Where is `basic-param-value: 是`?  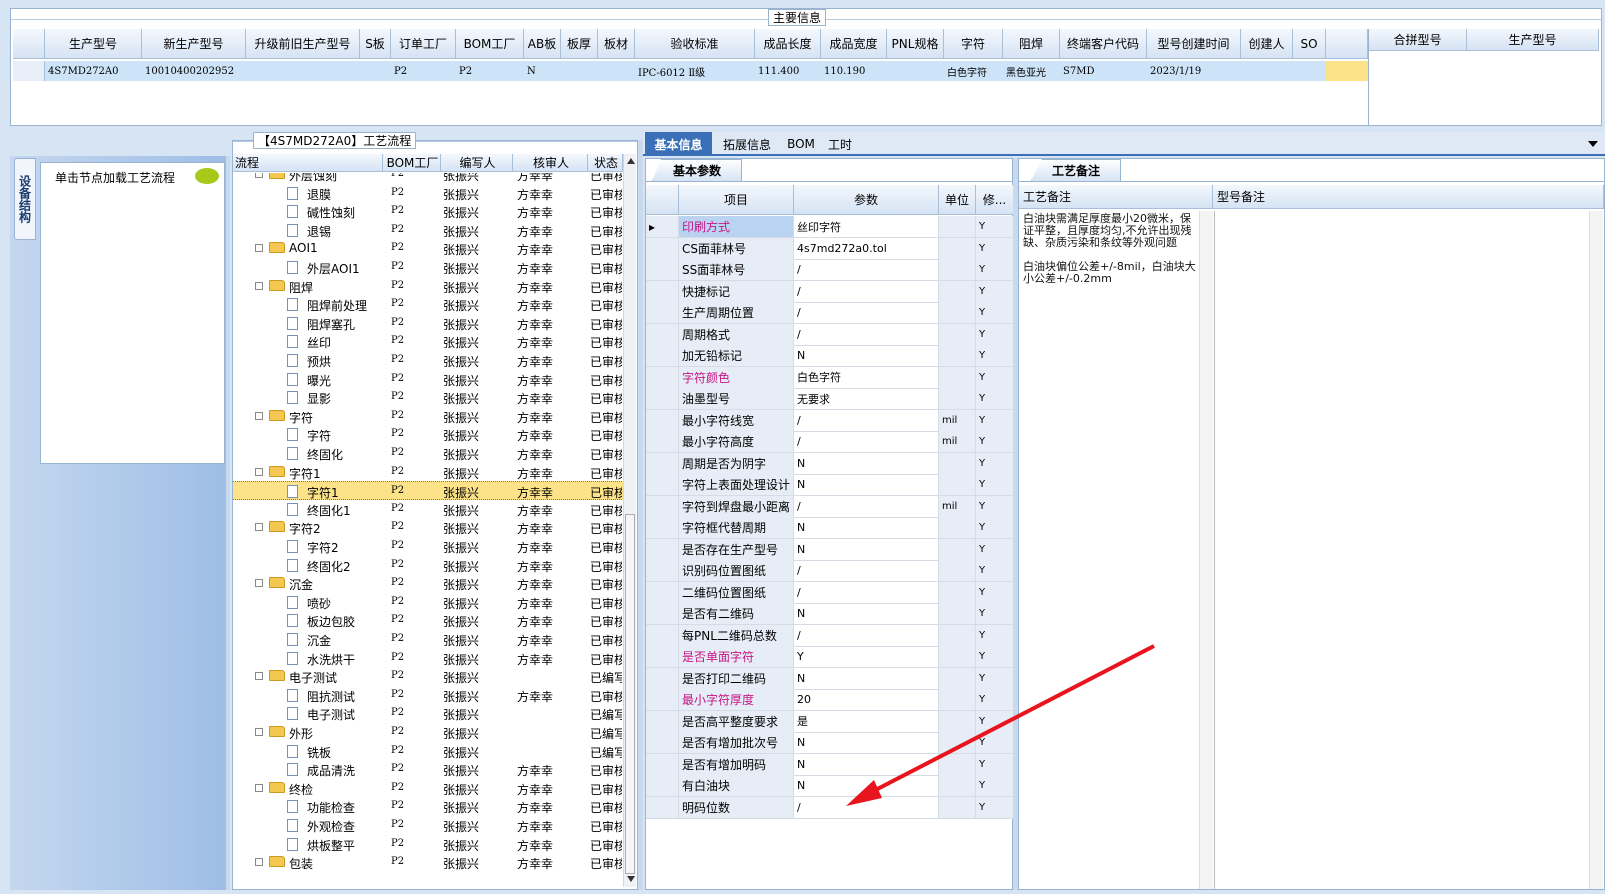 basic-param-value: 是 is located at coordinates (866, 721).